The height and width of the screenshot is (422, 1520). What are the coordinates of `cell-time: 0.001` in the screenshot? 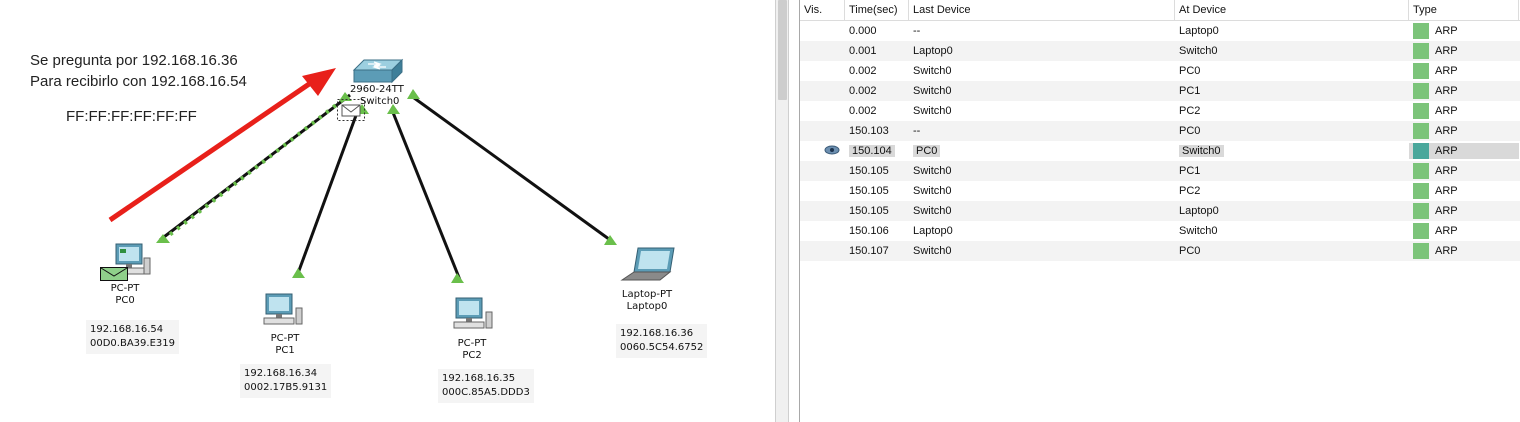 It's located at (877, 51).